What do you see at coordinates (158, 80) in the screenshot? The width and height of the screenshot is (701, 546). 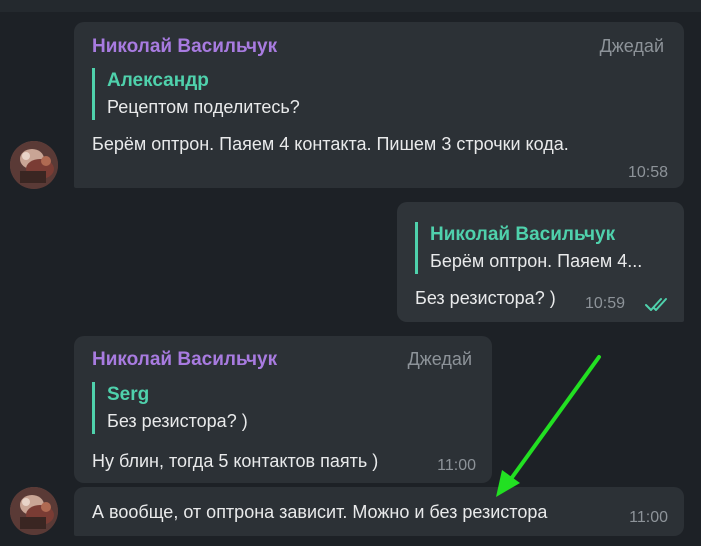 I see `reply-author: Александр` at bounding box center [158, 80].